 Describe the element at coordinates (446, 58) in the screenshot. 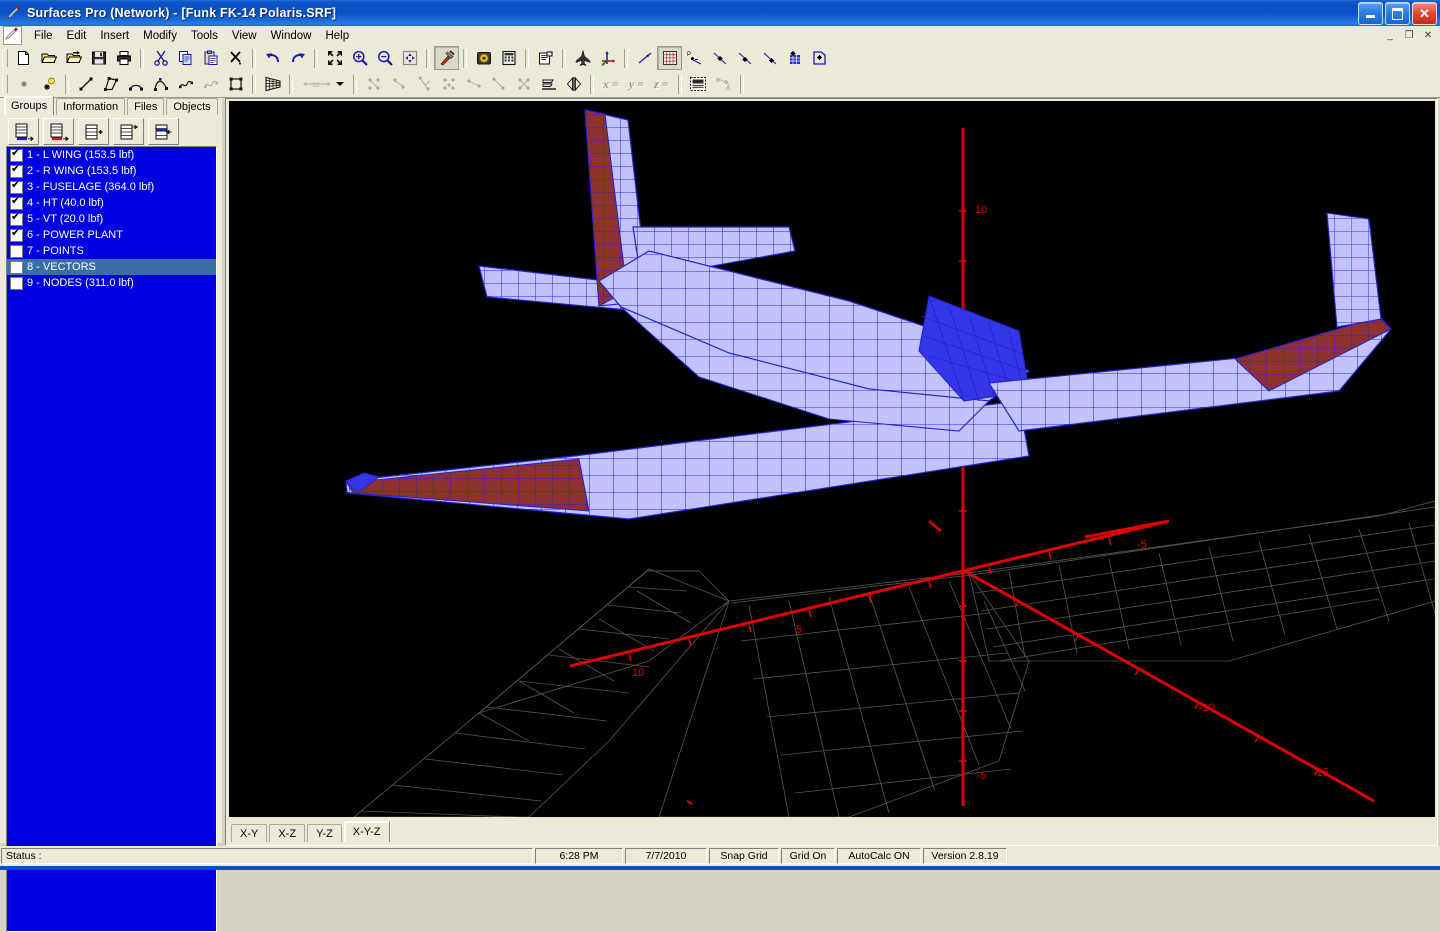

I see `build-tools-button` at that location.